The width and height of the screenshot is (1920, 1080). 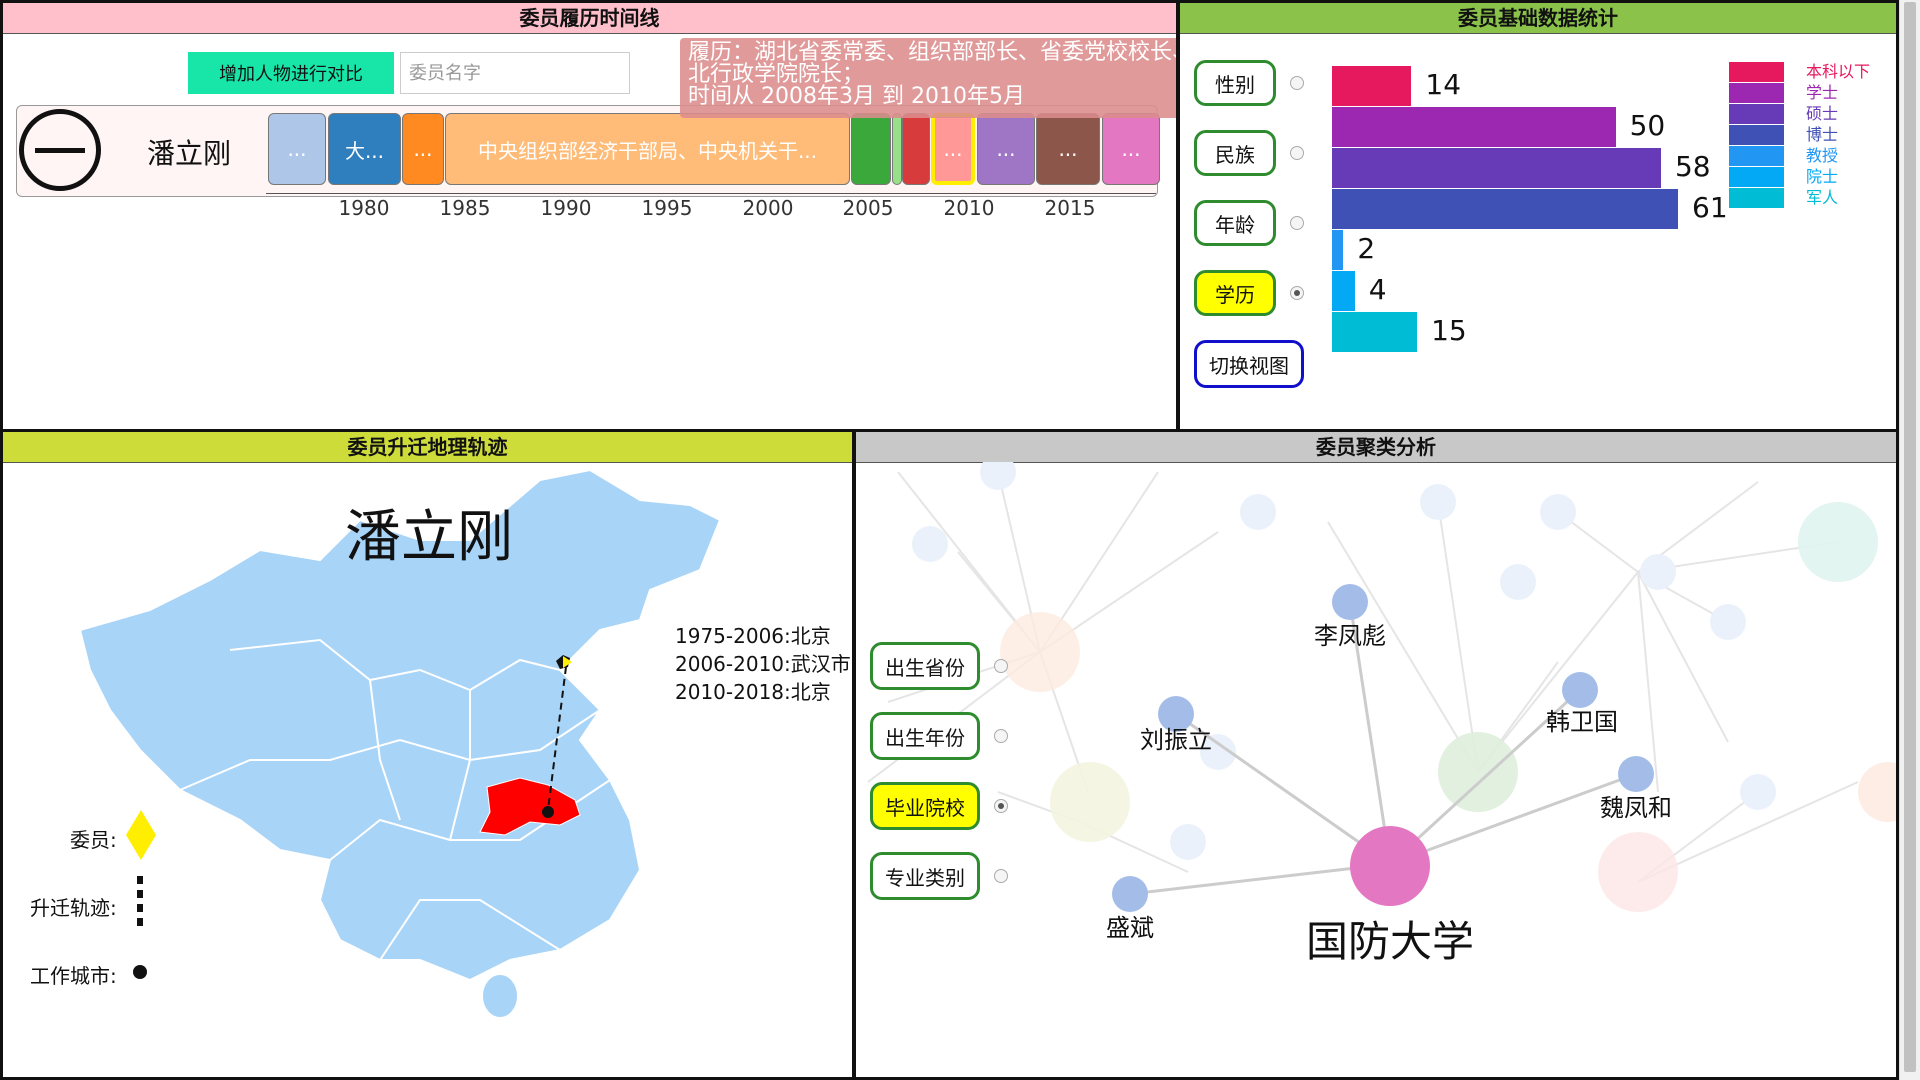 I want to click on axis-tick-label: 1990, so click(x=566, y=208).